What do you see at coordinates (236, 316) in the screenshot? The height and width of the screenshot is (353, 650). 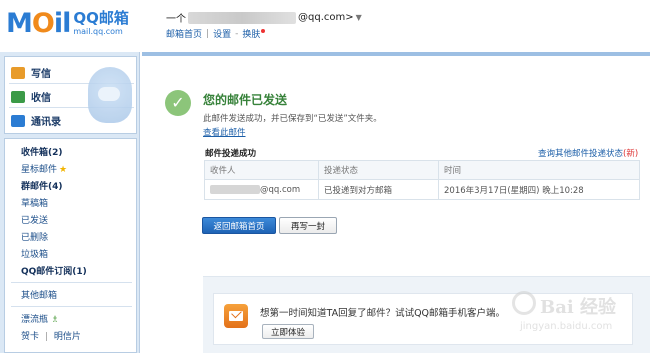 I see `envelope-icon` at bounding box center [236, 316].